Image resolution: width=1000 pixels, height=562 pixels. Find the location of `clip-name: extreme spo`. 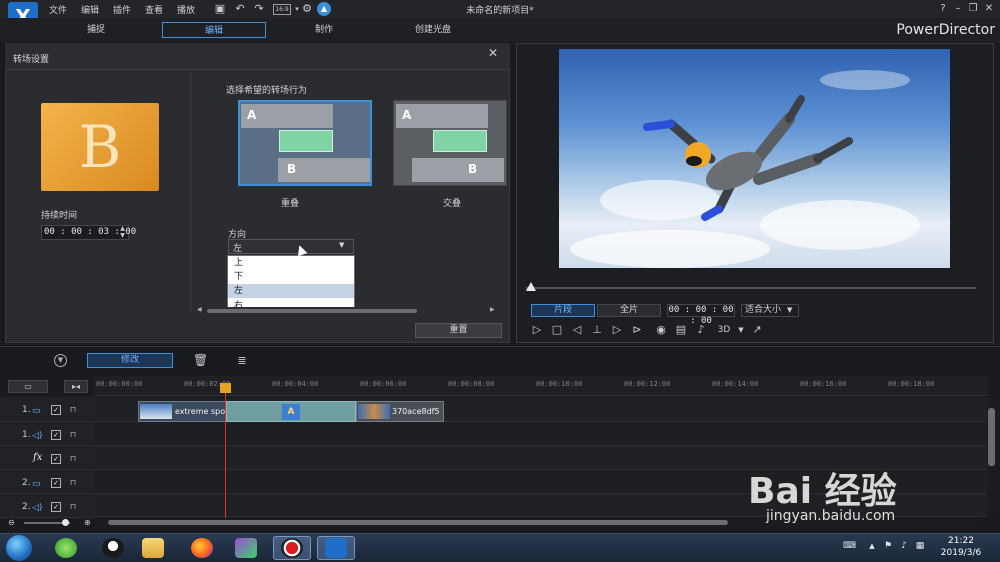

clip-name: extreme spo is located at coordinates (200, 411).